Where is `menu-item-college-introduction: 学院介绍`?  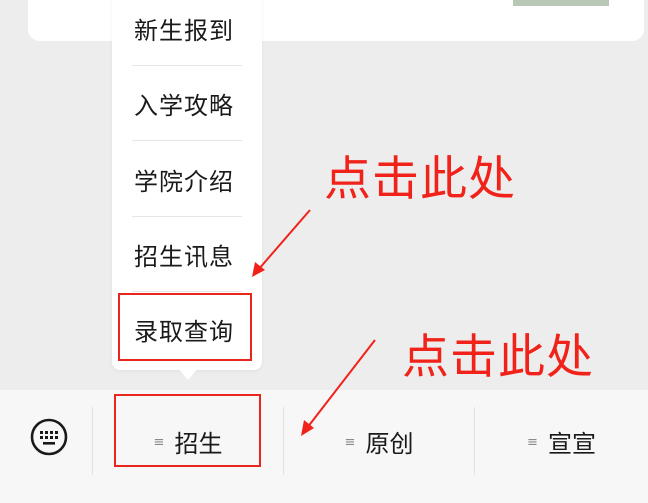 menu-item-college-introduction: 学院介绍 is located at coordinates (187, 179).